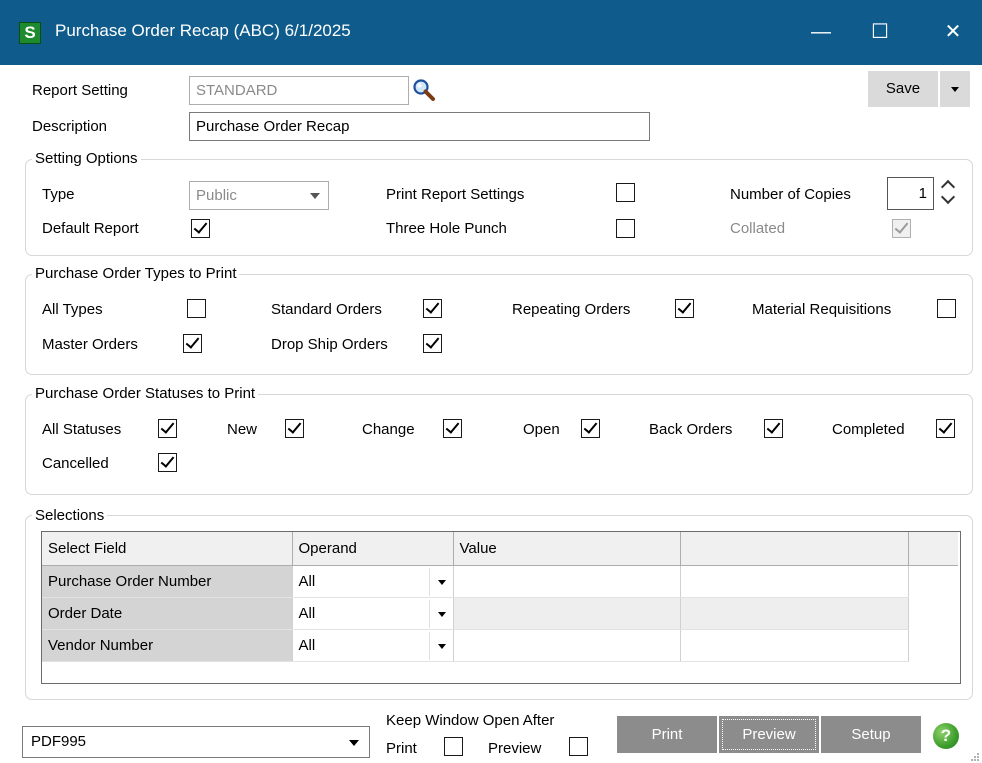  What do you see at coordinates (424, 90) in the screenshot?
I see `search-icon` at bounding box center [424, 90].